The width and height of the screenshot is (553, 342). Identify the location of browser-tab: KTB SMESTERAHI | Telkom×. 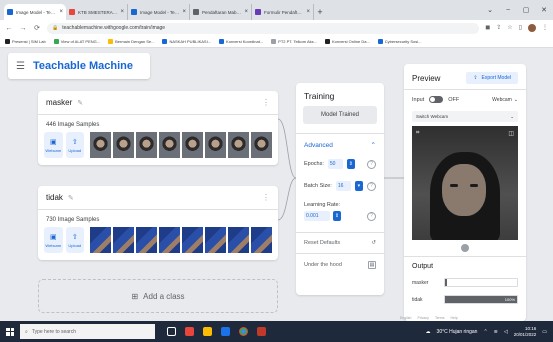
(97, 12).